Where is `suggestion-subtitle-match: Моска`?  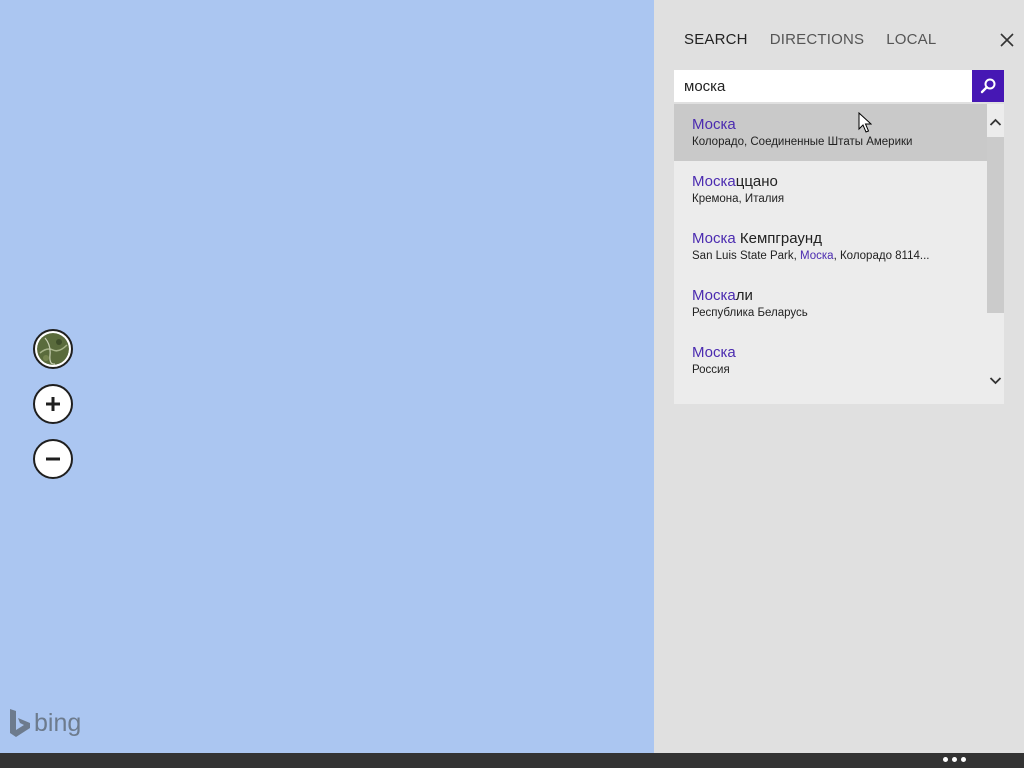 suggestion-subtitle-match: Моска is located at coordinates (817, 256).